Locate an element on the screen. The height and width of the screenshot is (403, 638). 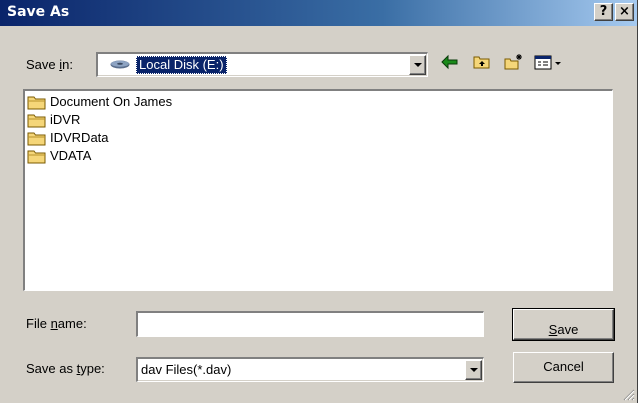
views-menu-icon is located at coordinates (547, 62).